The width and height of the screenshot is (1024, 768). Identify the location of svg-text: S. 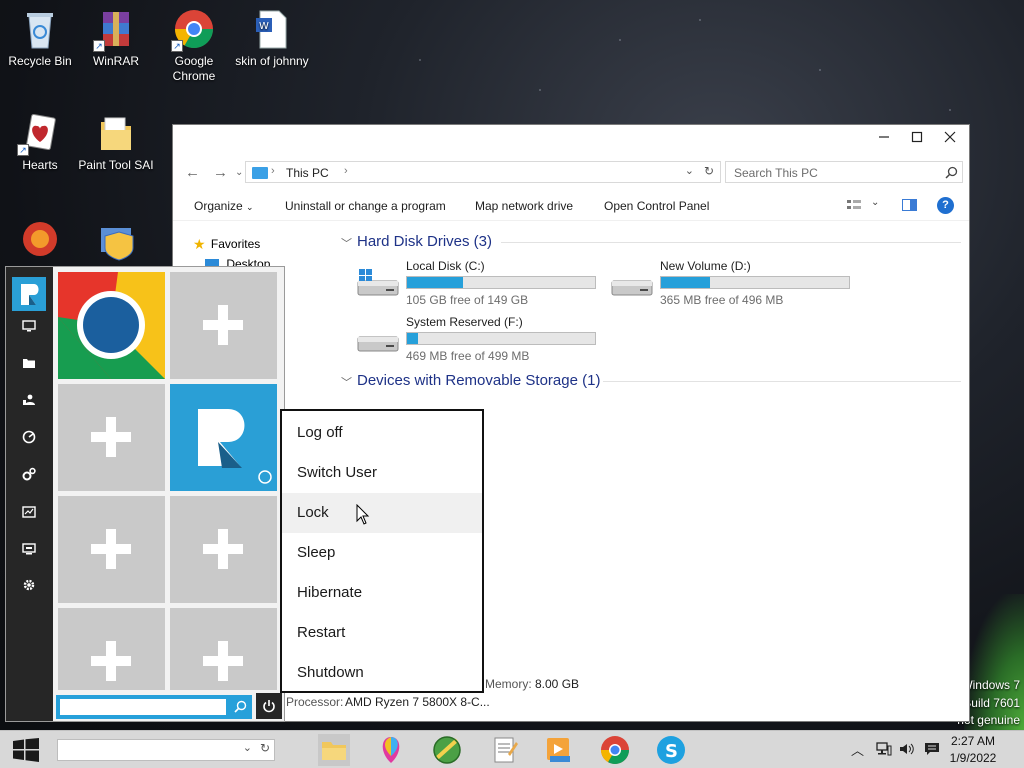
(671, 751).